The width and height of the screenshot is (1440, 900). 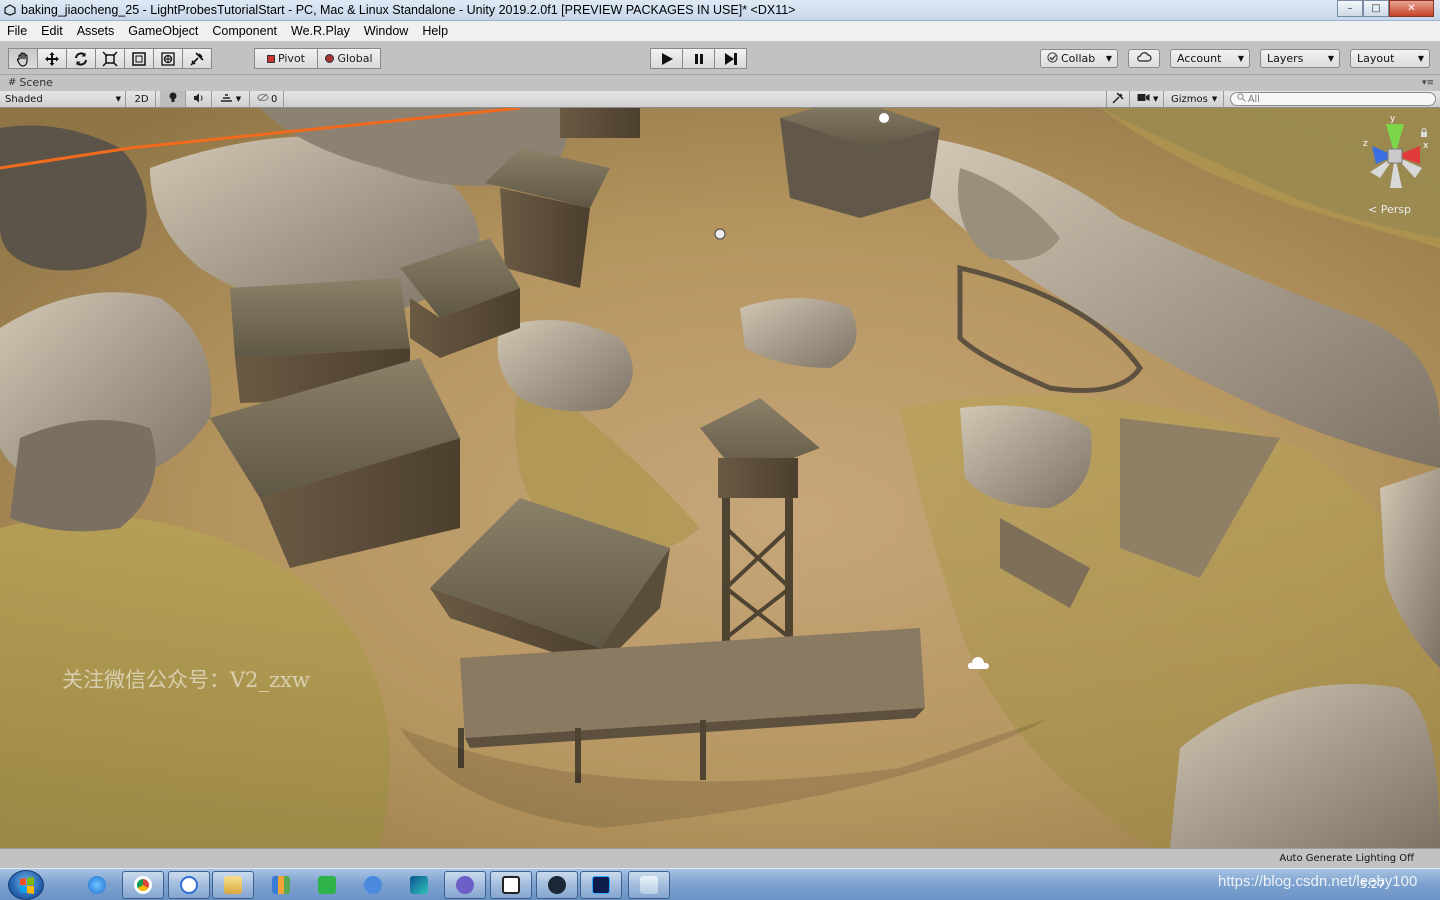 I want to click on taskbar-rider, so click(x=419, y=885).